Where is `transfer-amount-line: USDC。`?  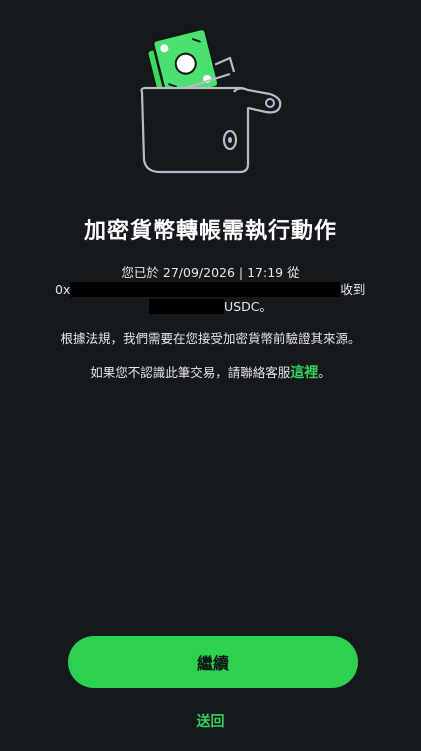 transfer-amount-line: USDC。 is located at coordinates (210, 305).